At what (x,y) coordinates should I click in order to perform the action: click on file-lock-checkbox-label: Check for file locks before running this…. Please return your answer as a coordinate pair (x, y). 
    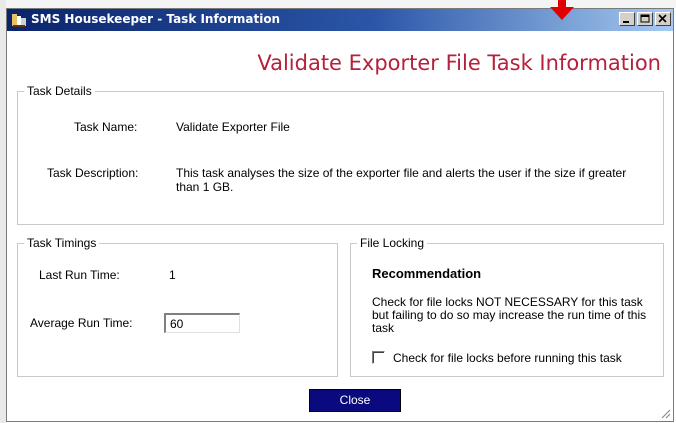
    Looking at the image, I should click on (507, 358).